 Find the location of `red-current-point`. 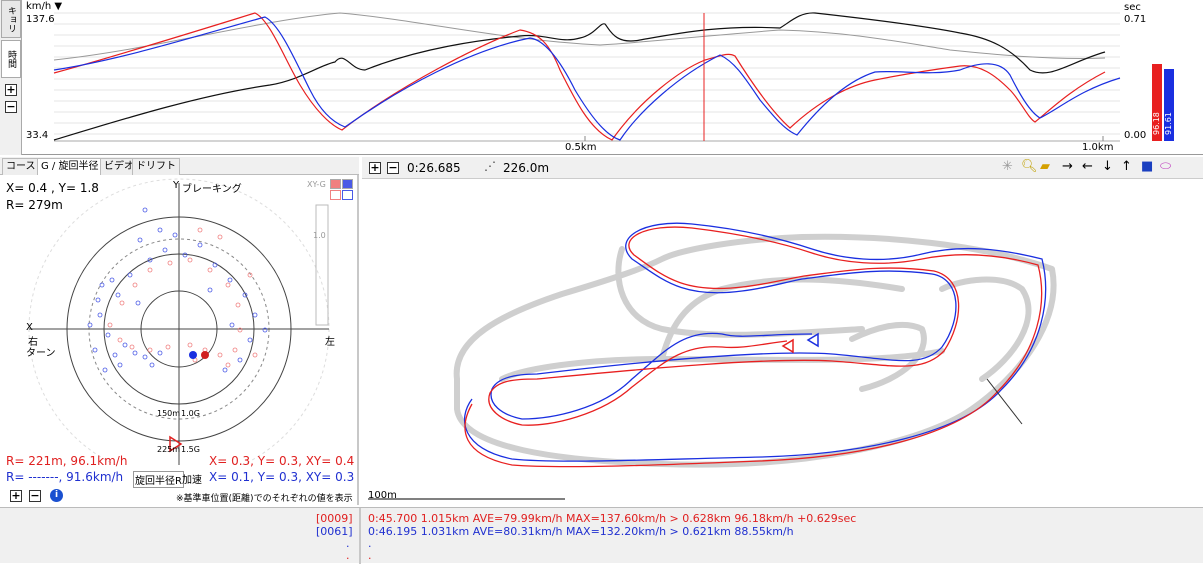

red-current-point is located at coordinates (205, 355).